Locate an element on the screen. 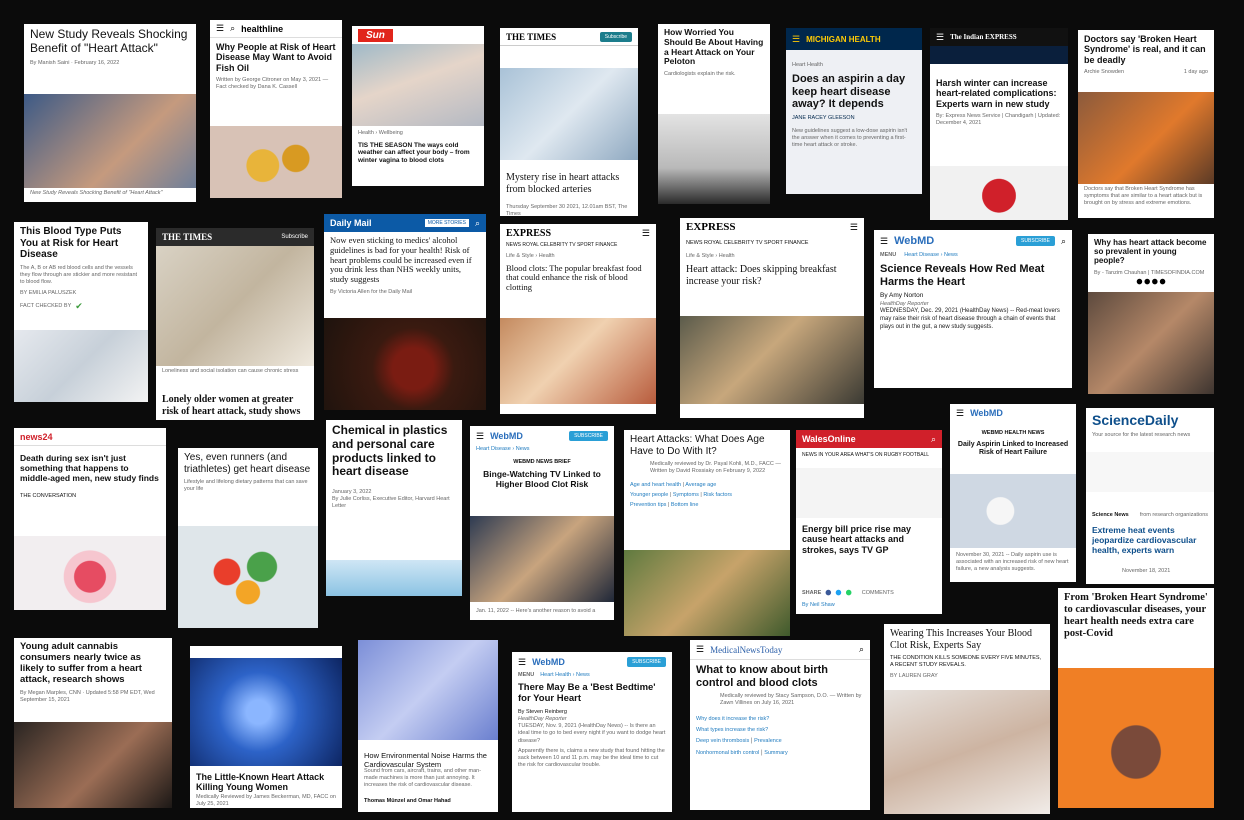  subscribe-link: Subscribe is located at coordinates (294, 237).